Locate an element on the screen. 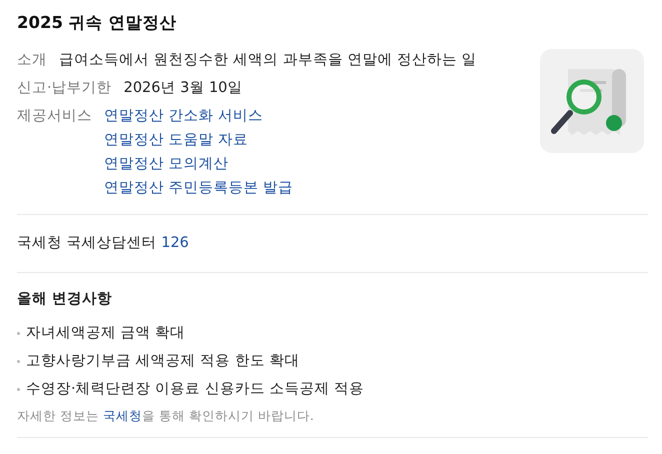 The image size is (662, 454). phone-link: 126 is located at coordinates (175, 243).